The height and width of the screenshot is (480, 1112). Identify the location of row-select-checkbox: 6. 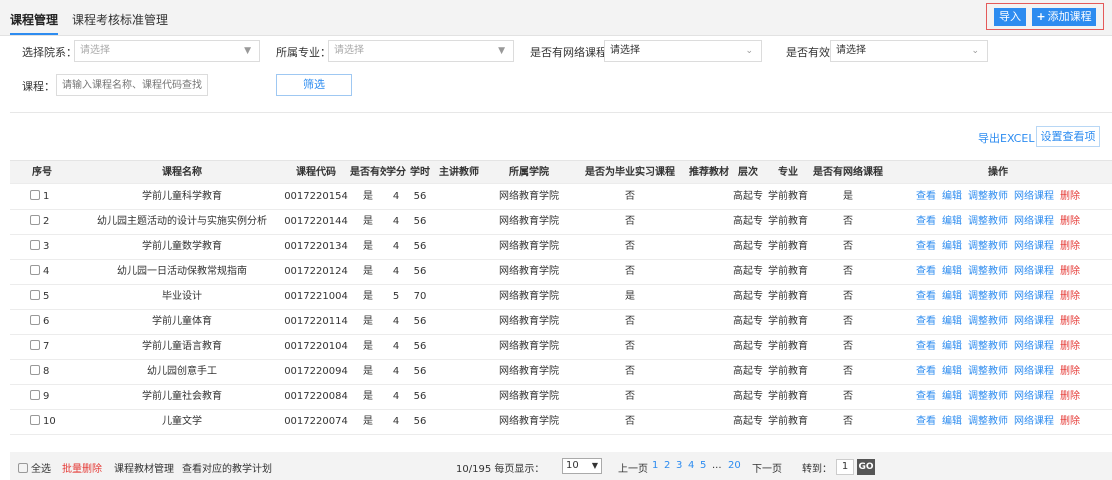
(56, 322).